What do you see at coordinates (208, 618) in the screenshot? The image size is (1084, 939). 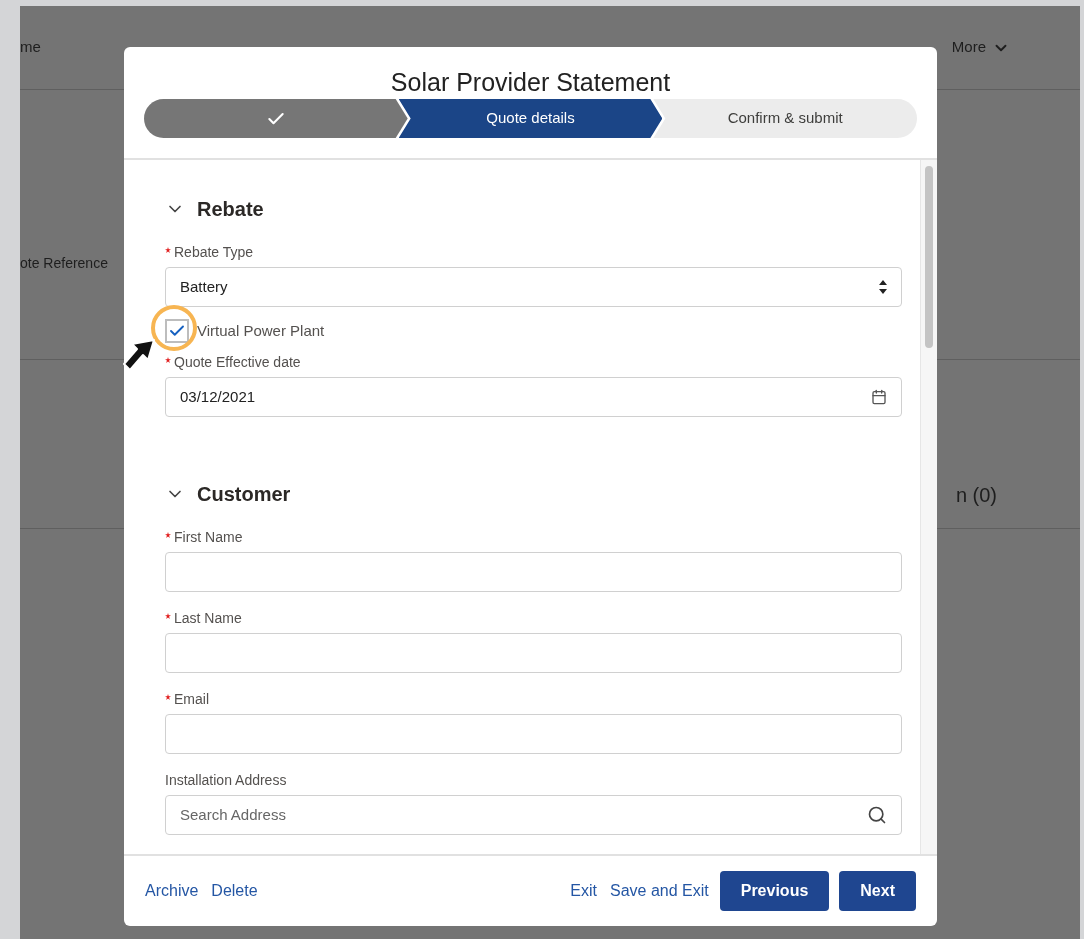 I see `field-label: Last Name` at bounding box center [208, 618].